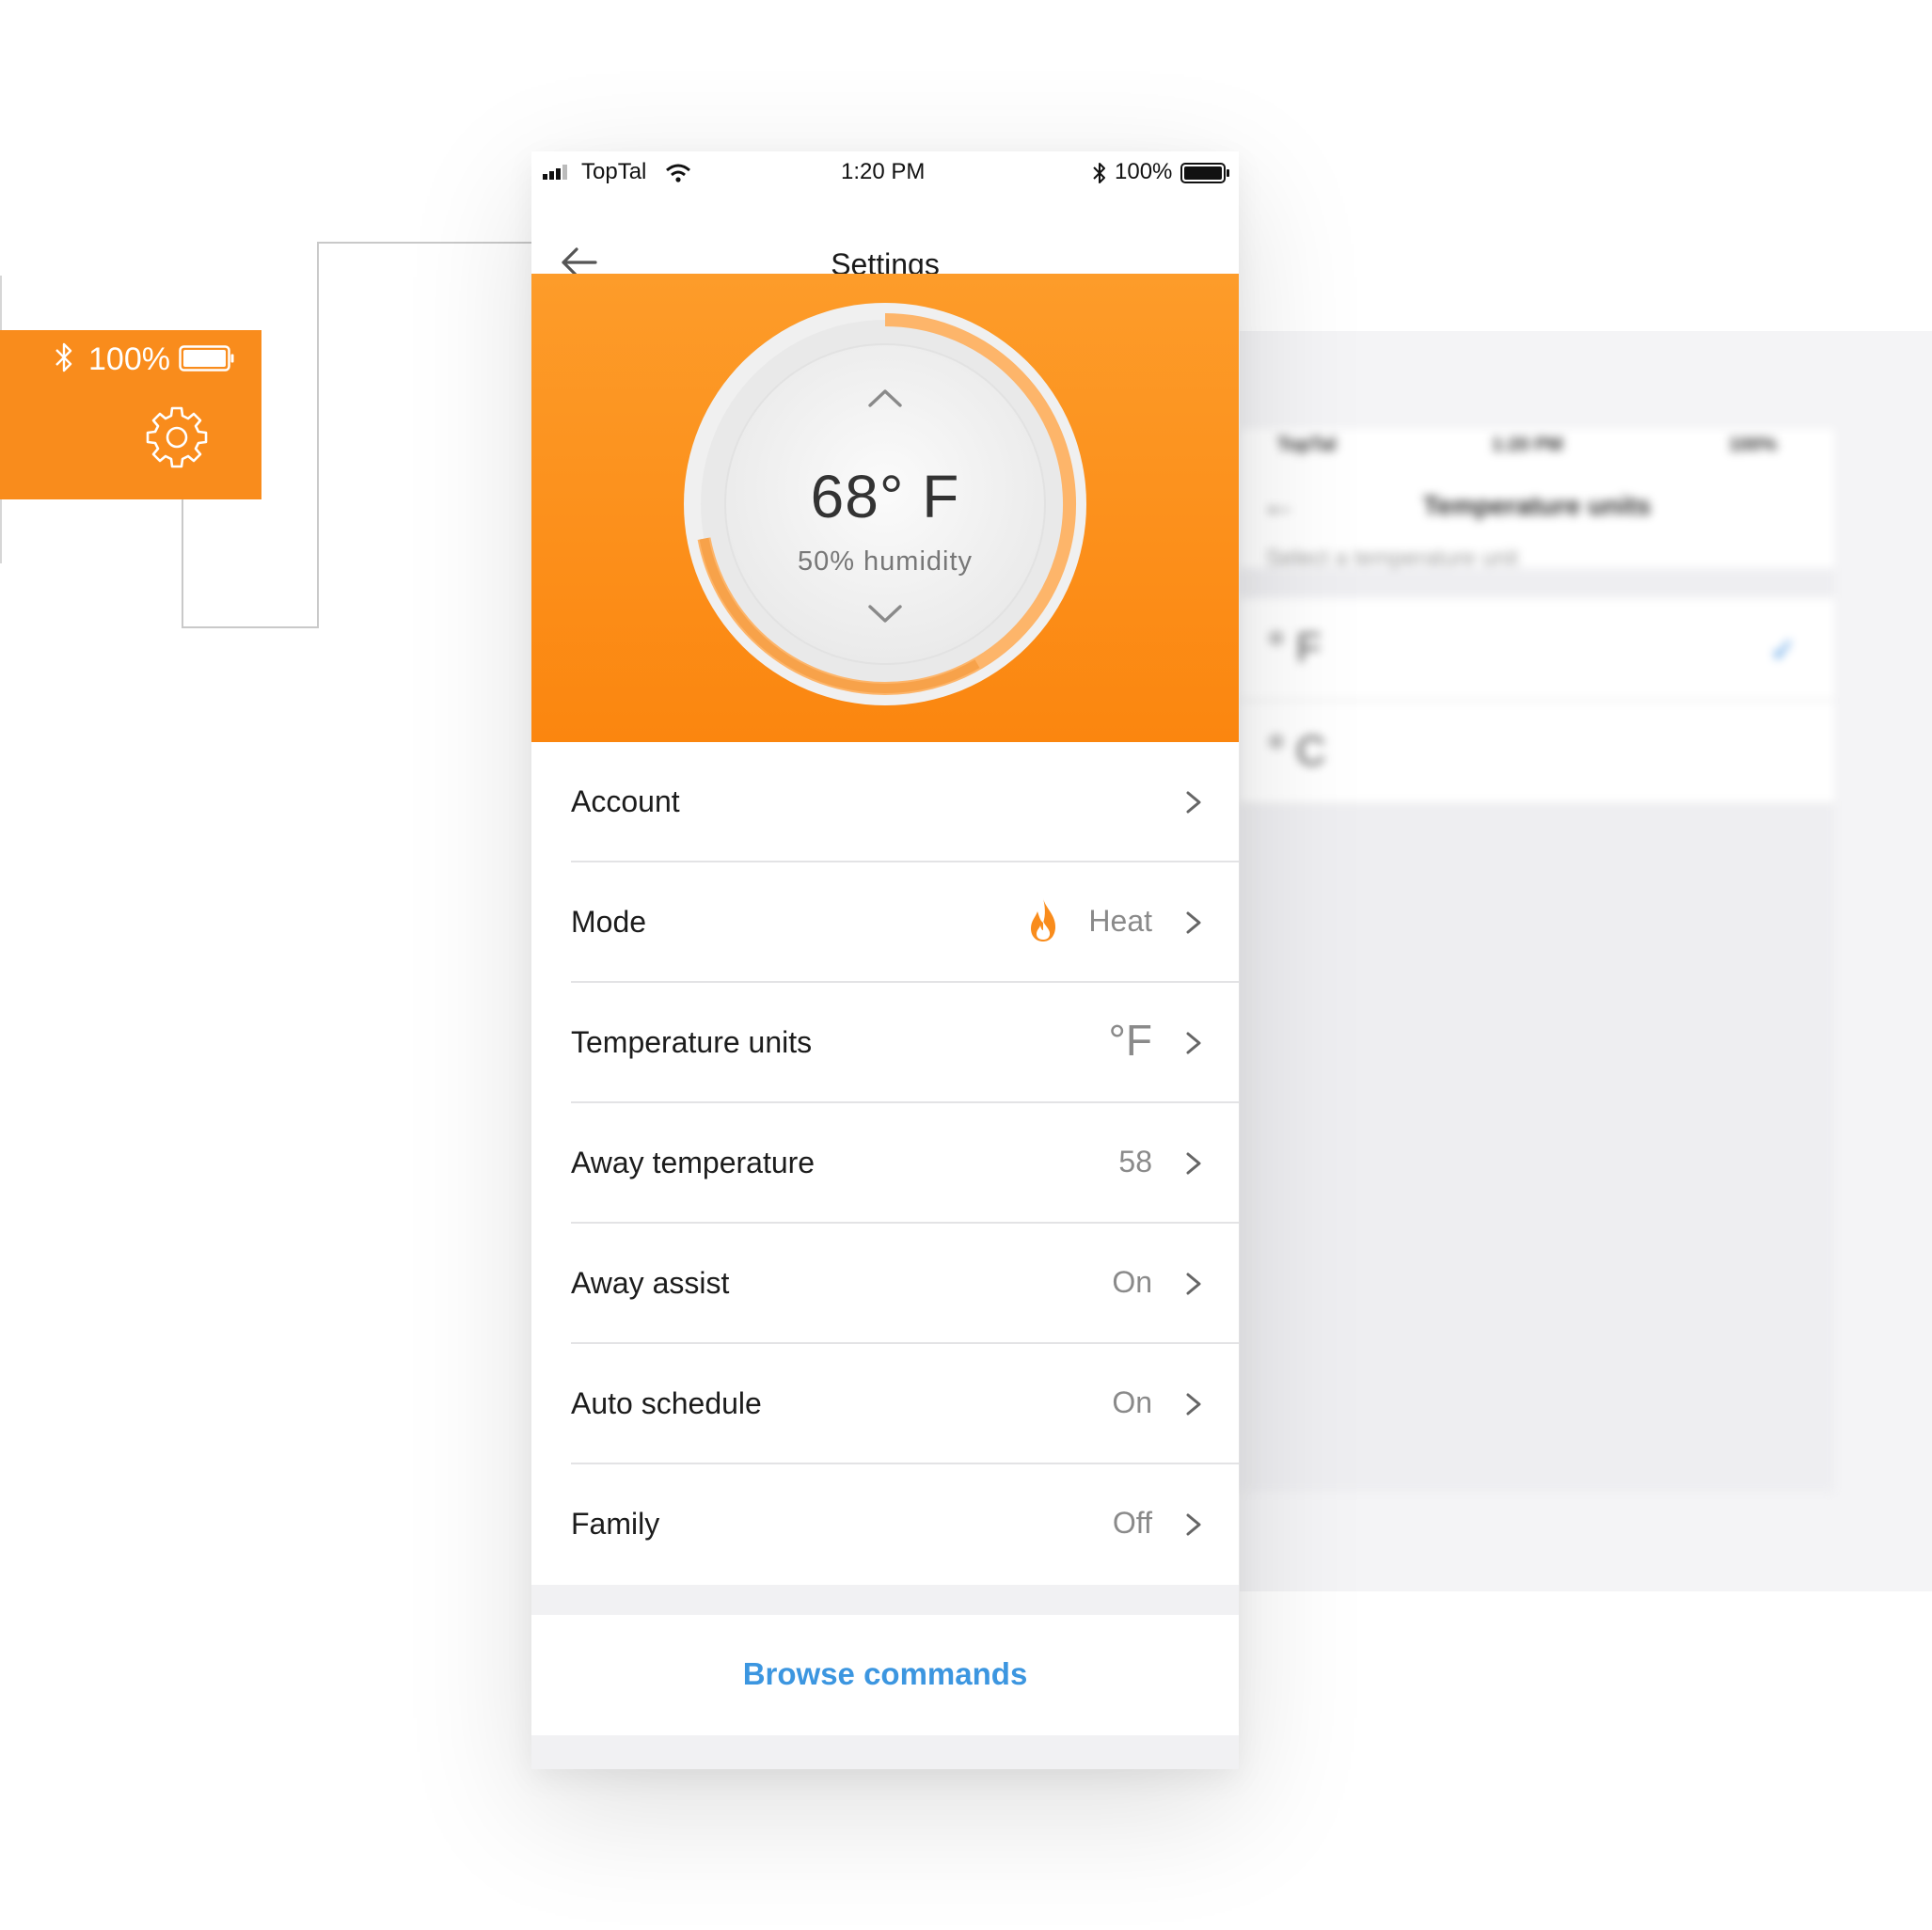  Describe the element at coordinates (885, 1043) in the screenshot. I see `settings-row-temperature-units: Temperature units °F` at that location.